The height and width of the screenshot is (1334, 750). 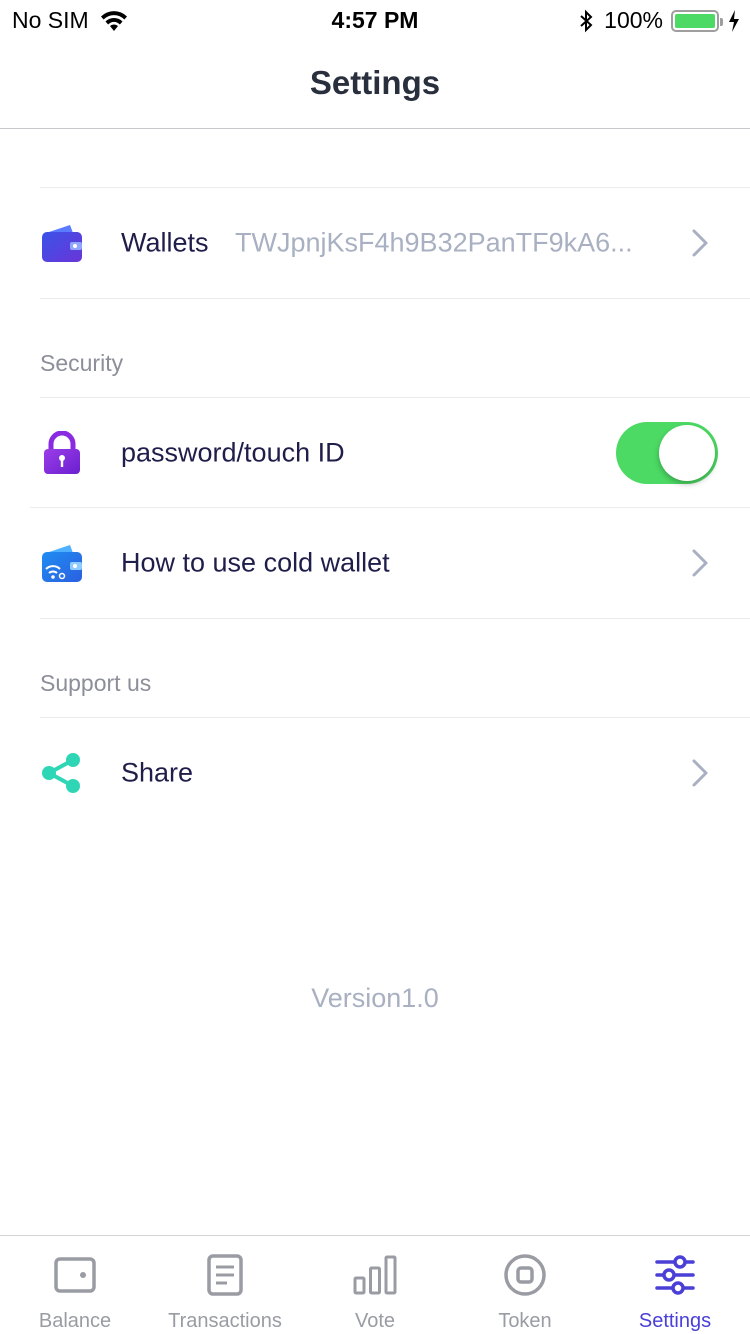 What do you see at coordinates (96, 683) in the screenshot?
I see `section-header-support: Support us` at bounding box center [96, 683].